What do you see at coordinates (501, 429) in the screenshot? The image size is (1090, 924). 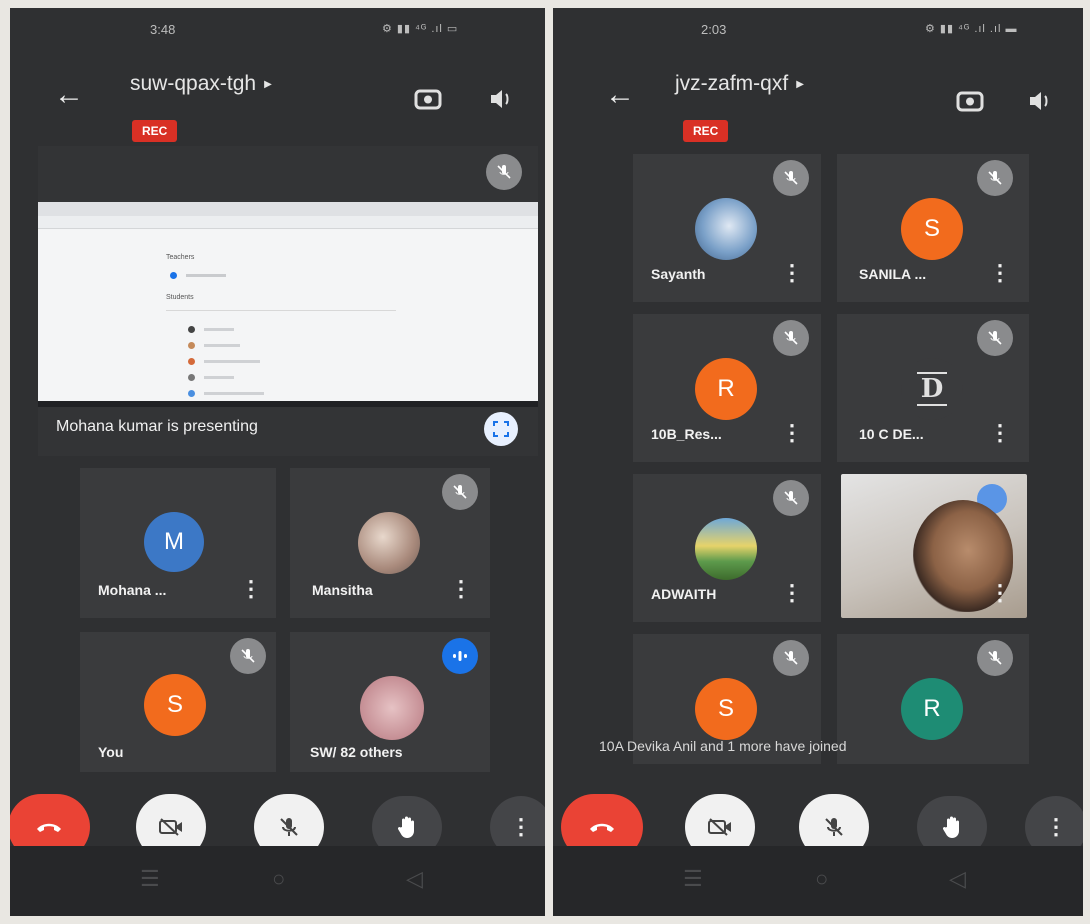 I see `fullscreen-icon` at bounding box center [501, 429].